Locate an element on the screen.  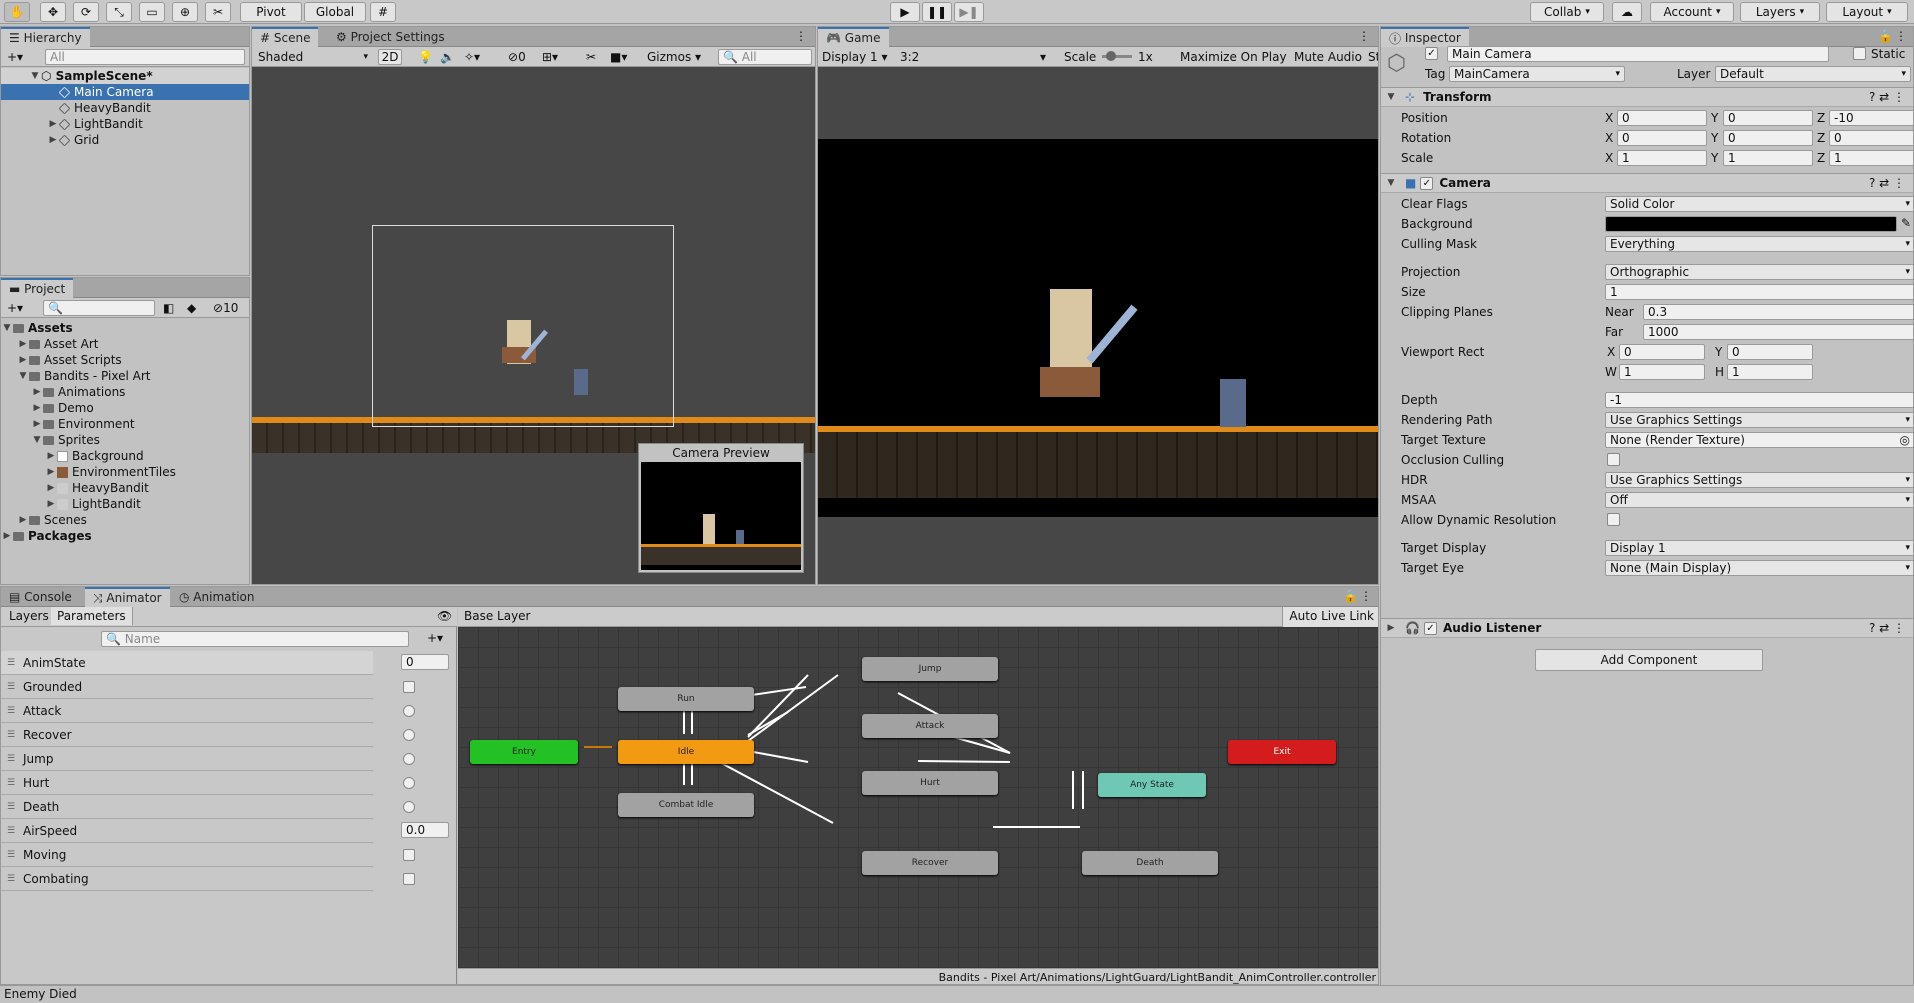
dynamic-resolution-checkbox is located at coordinates (1613, 519).